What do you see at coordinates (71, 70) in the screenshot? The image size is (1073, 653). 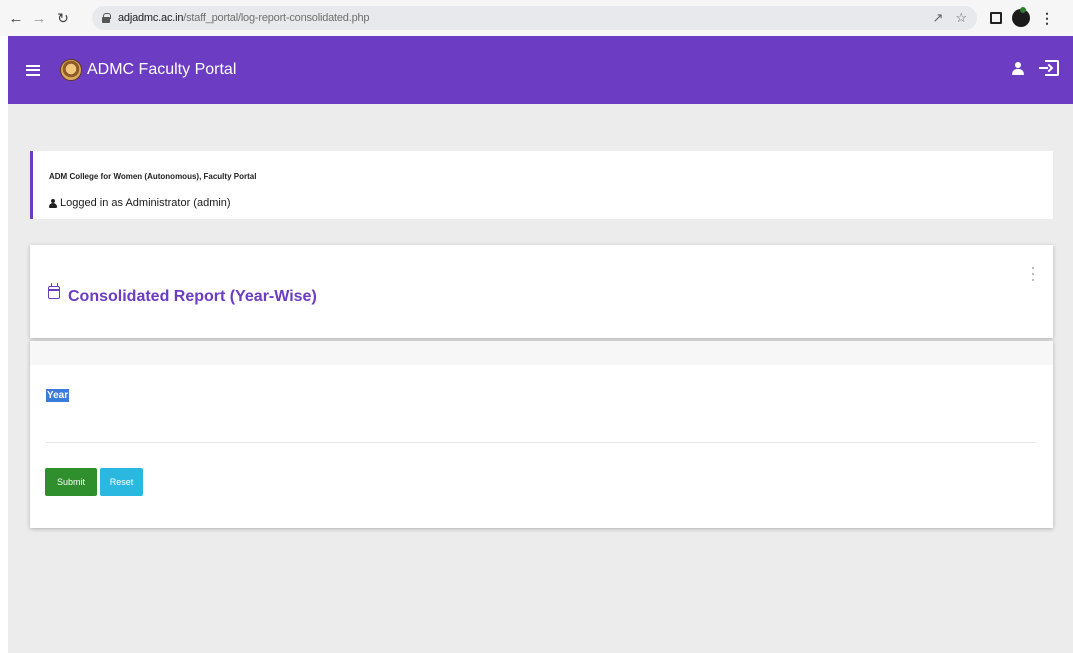 I see `college-logo-icon` at bounding box center [71, 70].